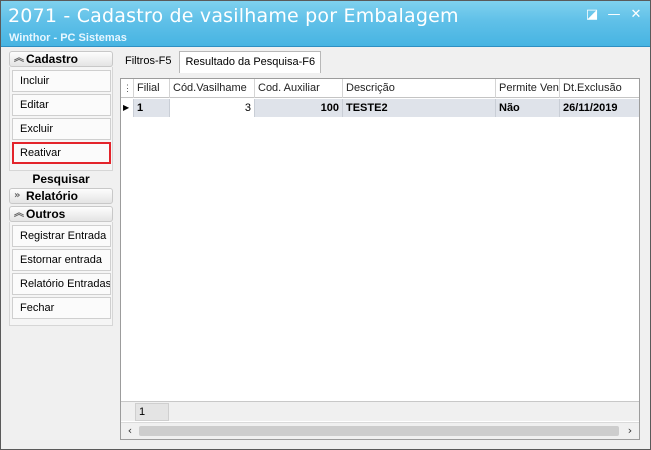 This screenshot has width=651, height=450. What do you see at coordinates (299, 108) in the screenshot?
I see `cell-cod-auxiliar: 100` at bounding box center [299, 108].